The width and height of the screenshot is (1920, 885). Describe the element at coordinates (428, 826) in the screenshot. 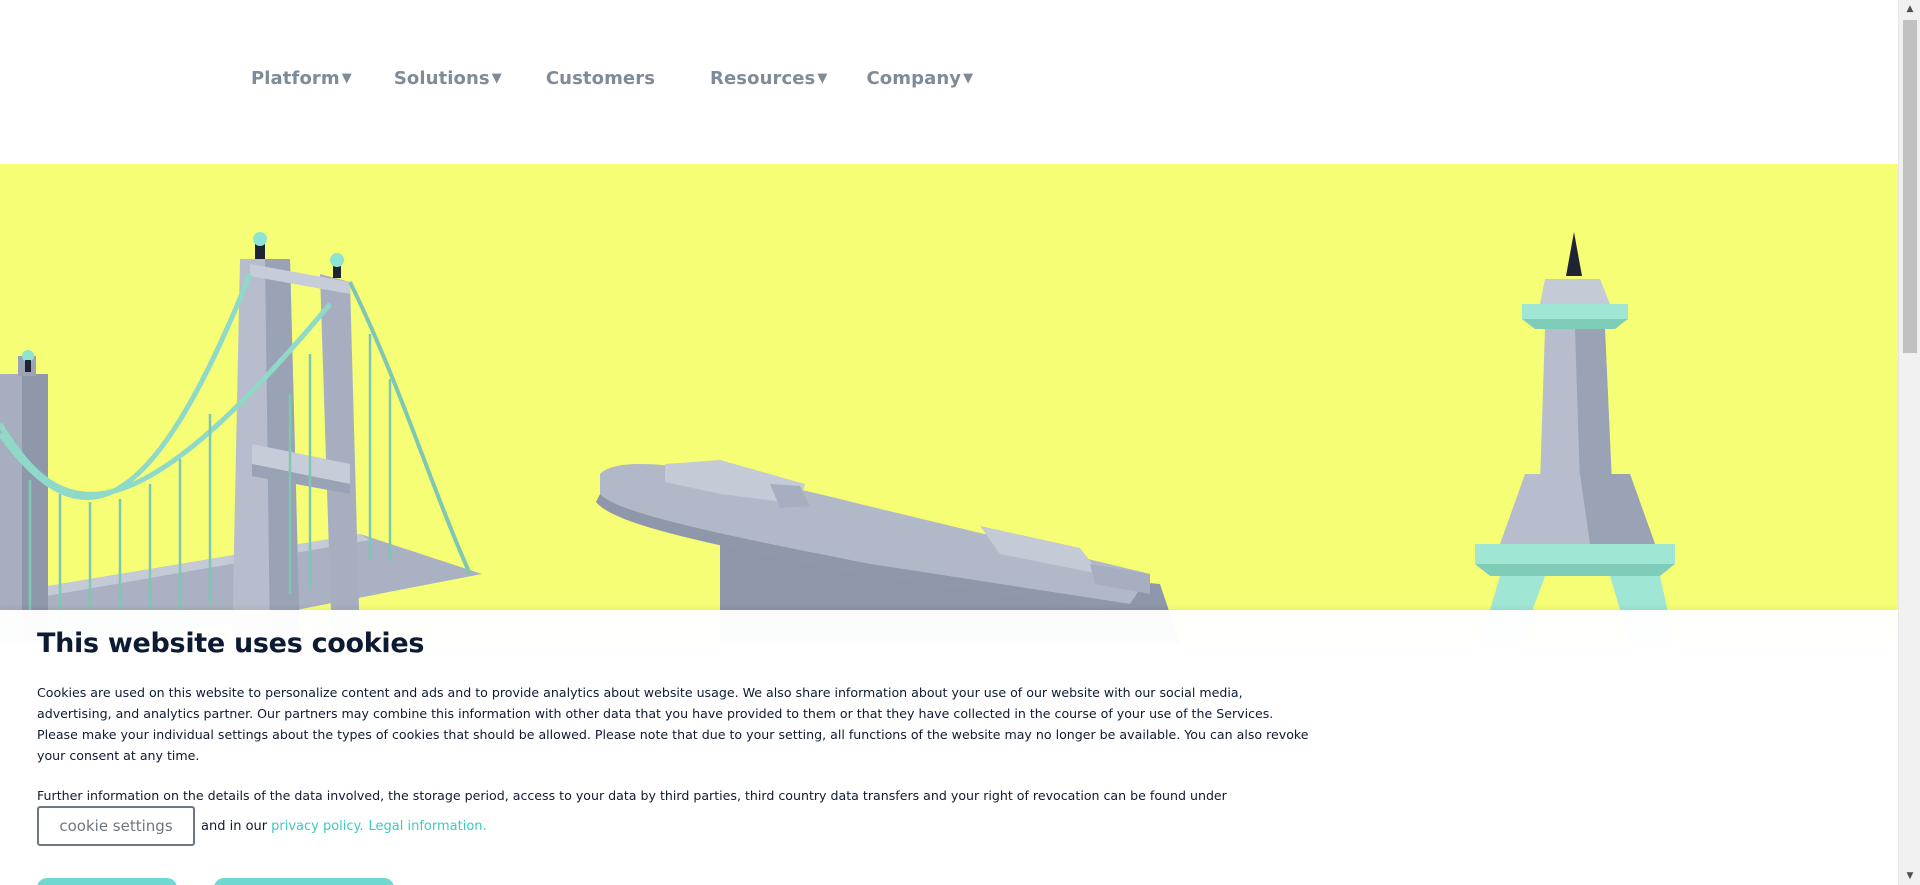

I see `legal-information-link: Legal information.` at that location.